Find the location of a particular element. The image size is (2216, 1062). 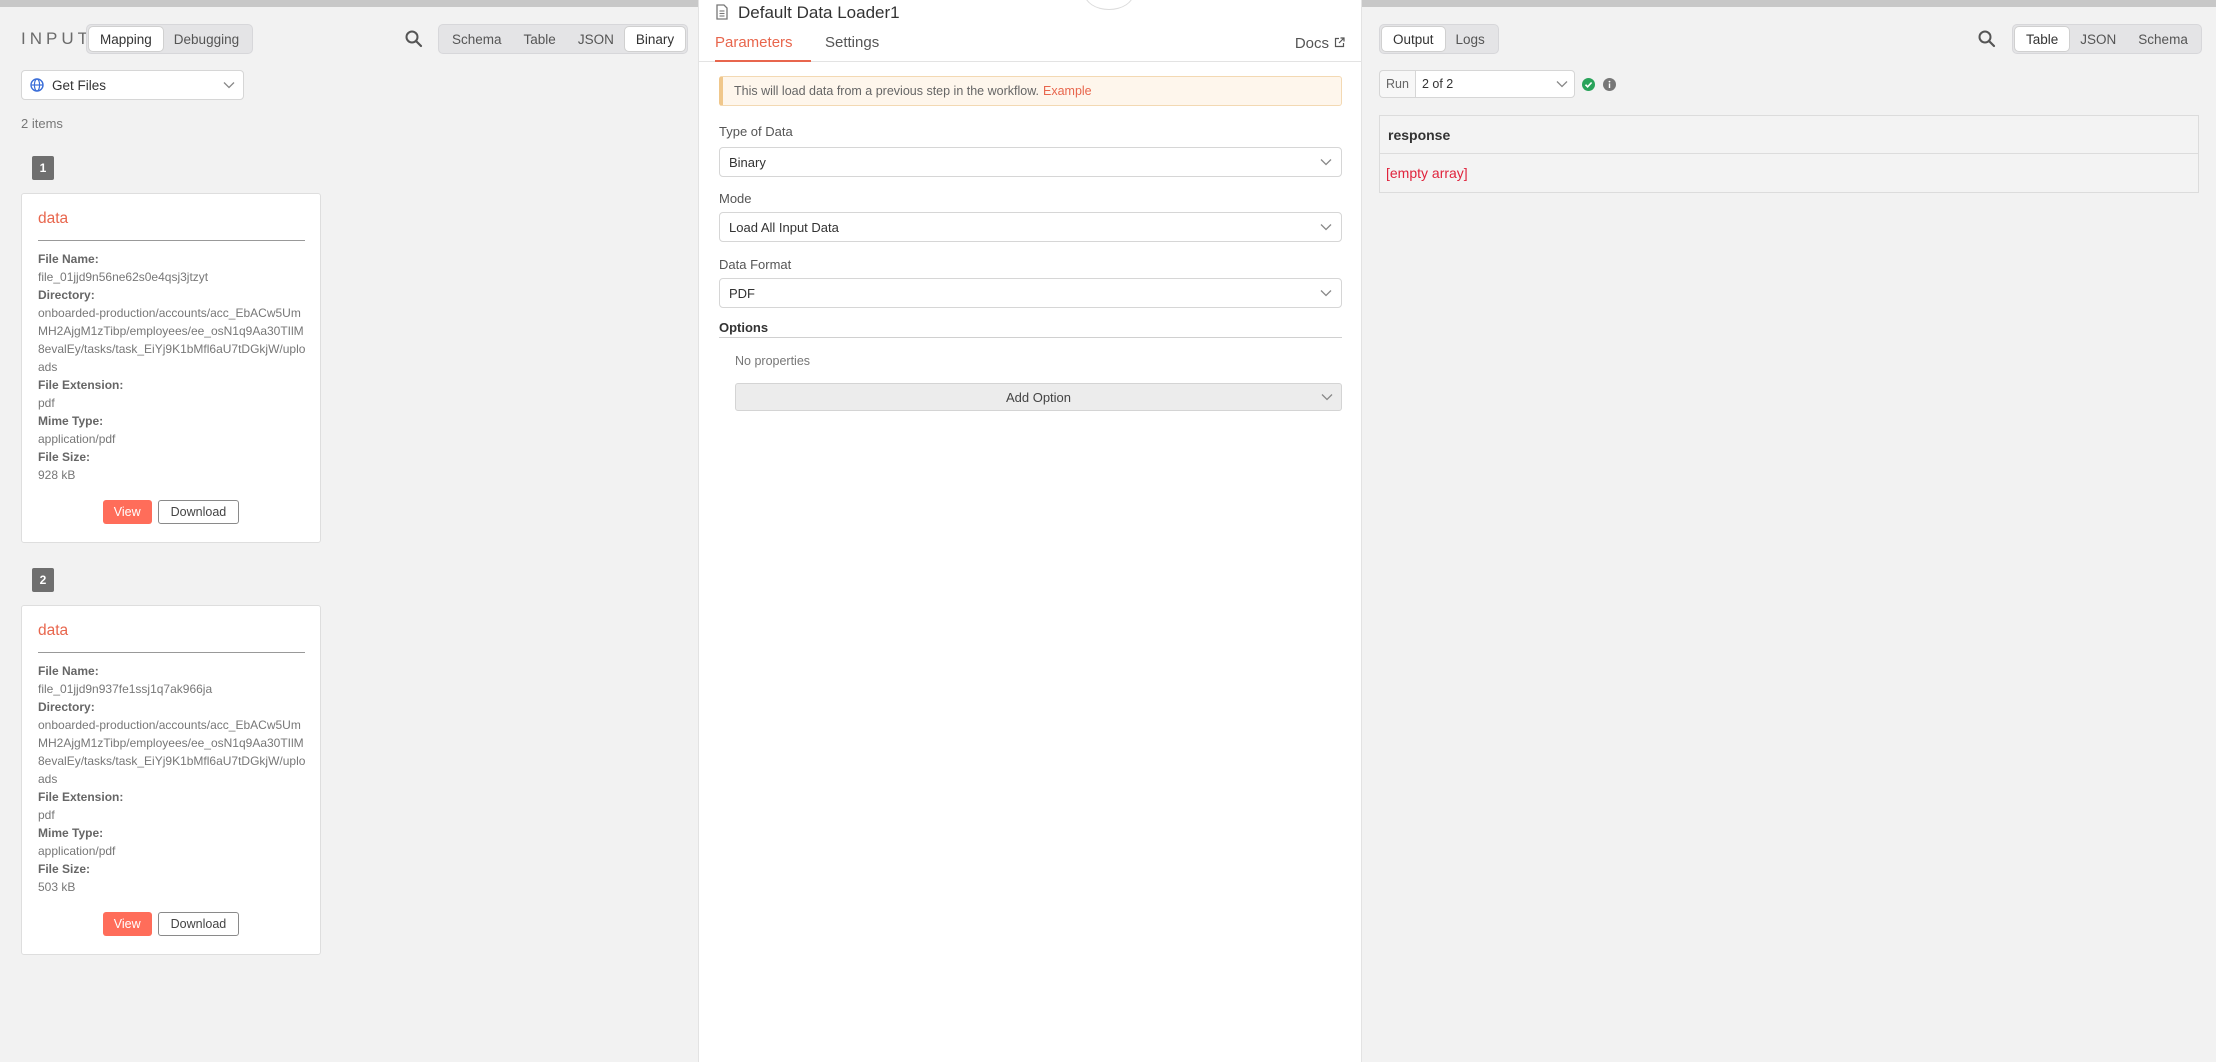

file-size-value: 503 kB is located at coordinates (57, 887).